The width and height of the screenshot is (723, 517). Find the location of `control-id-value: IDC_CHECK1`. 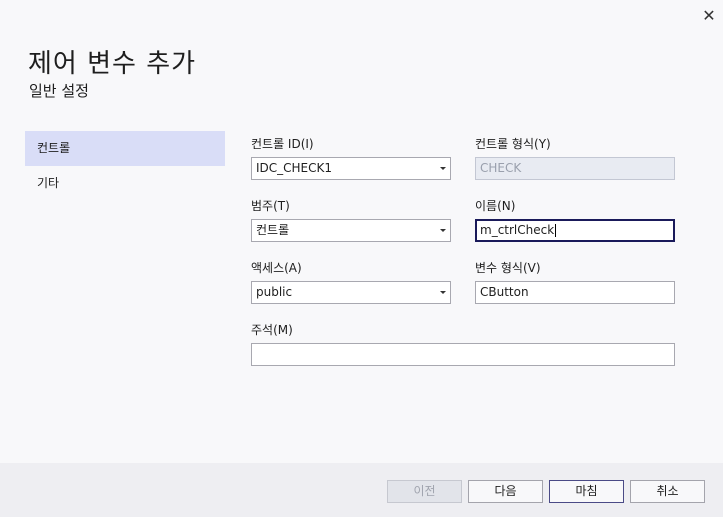

control-id-value: IDC_CHECK1 is located at coordinates (294, 168).